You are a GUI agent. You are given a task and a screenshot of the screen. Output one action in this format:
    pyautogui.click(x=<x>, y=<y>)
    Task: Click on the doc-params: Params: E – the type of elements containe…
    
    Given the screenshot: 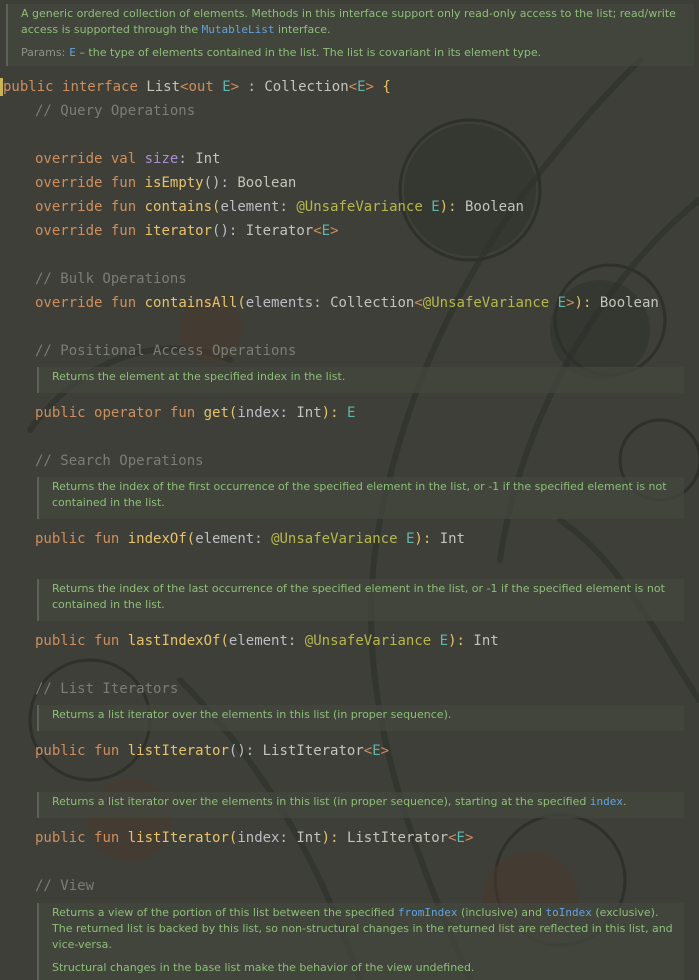 What is the action you would take?
    pyautogui.click(x=281, y=52)
    